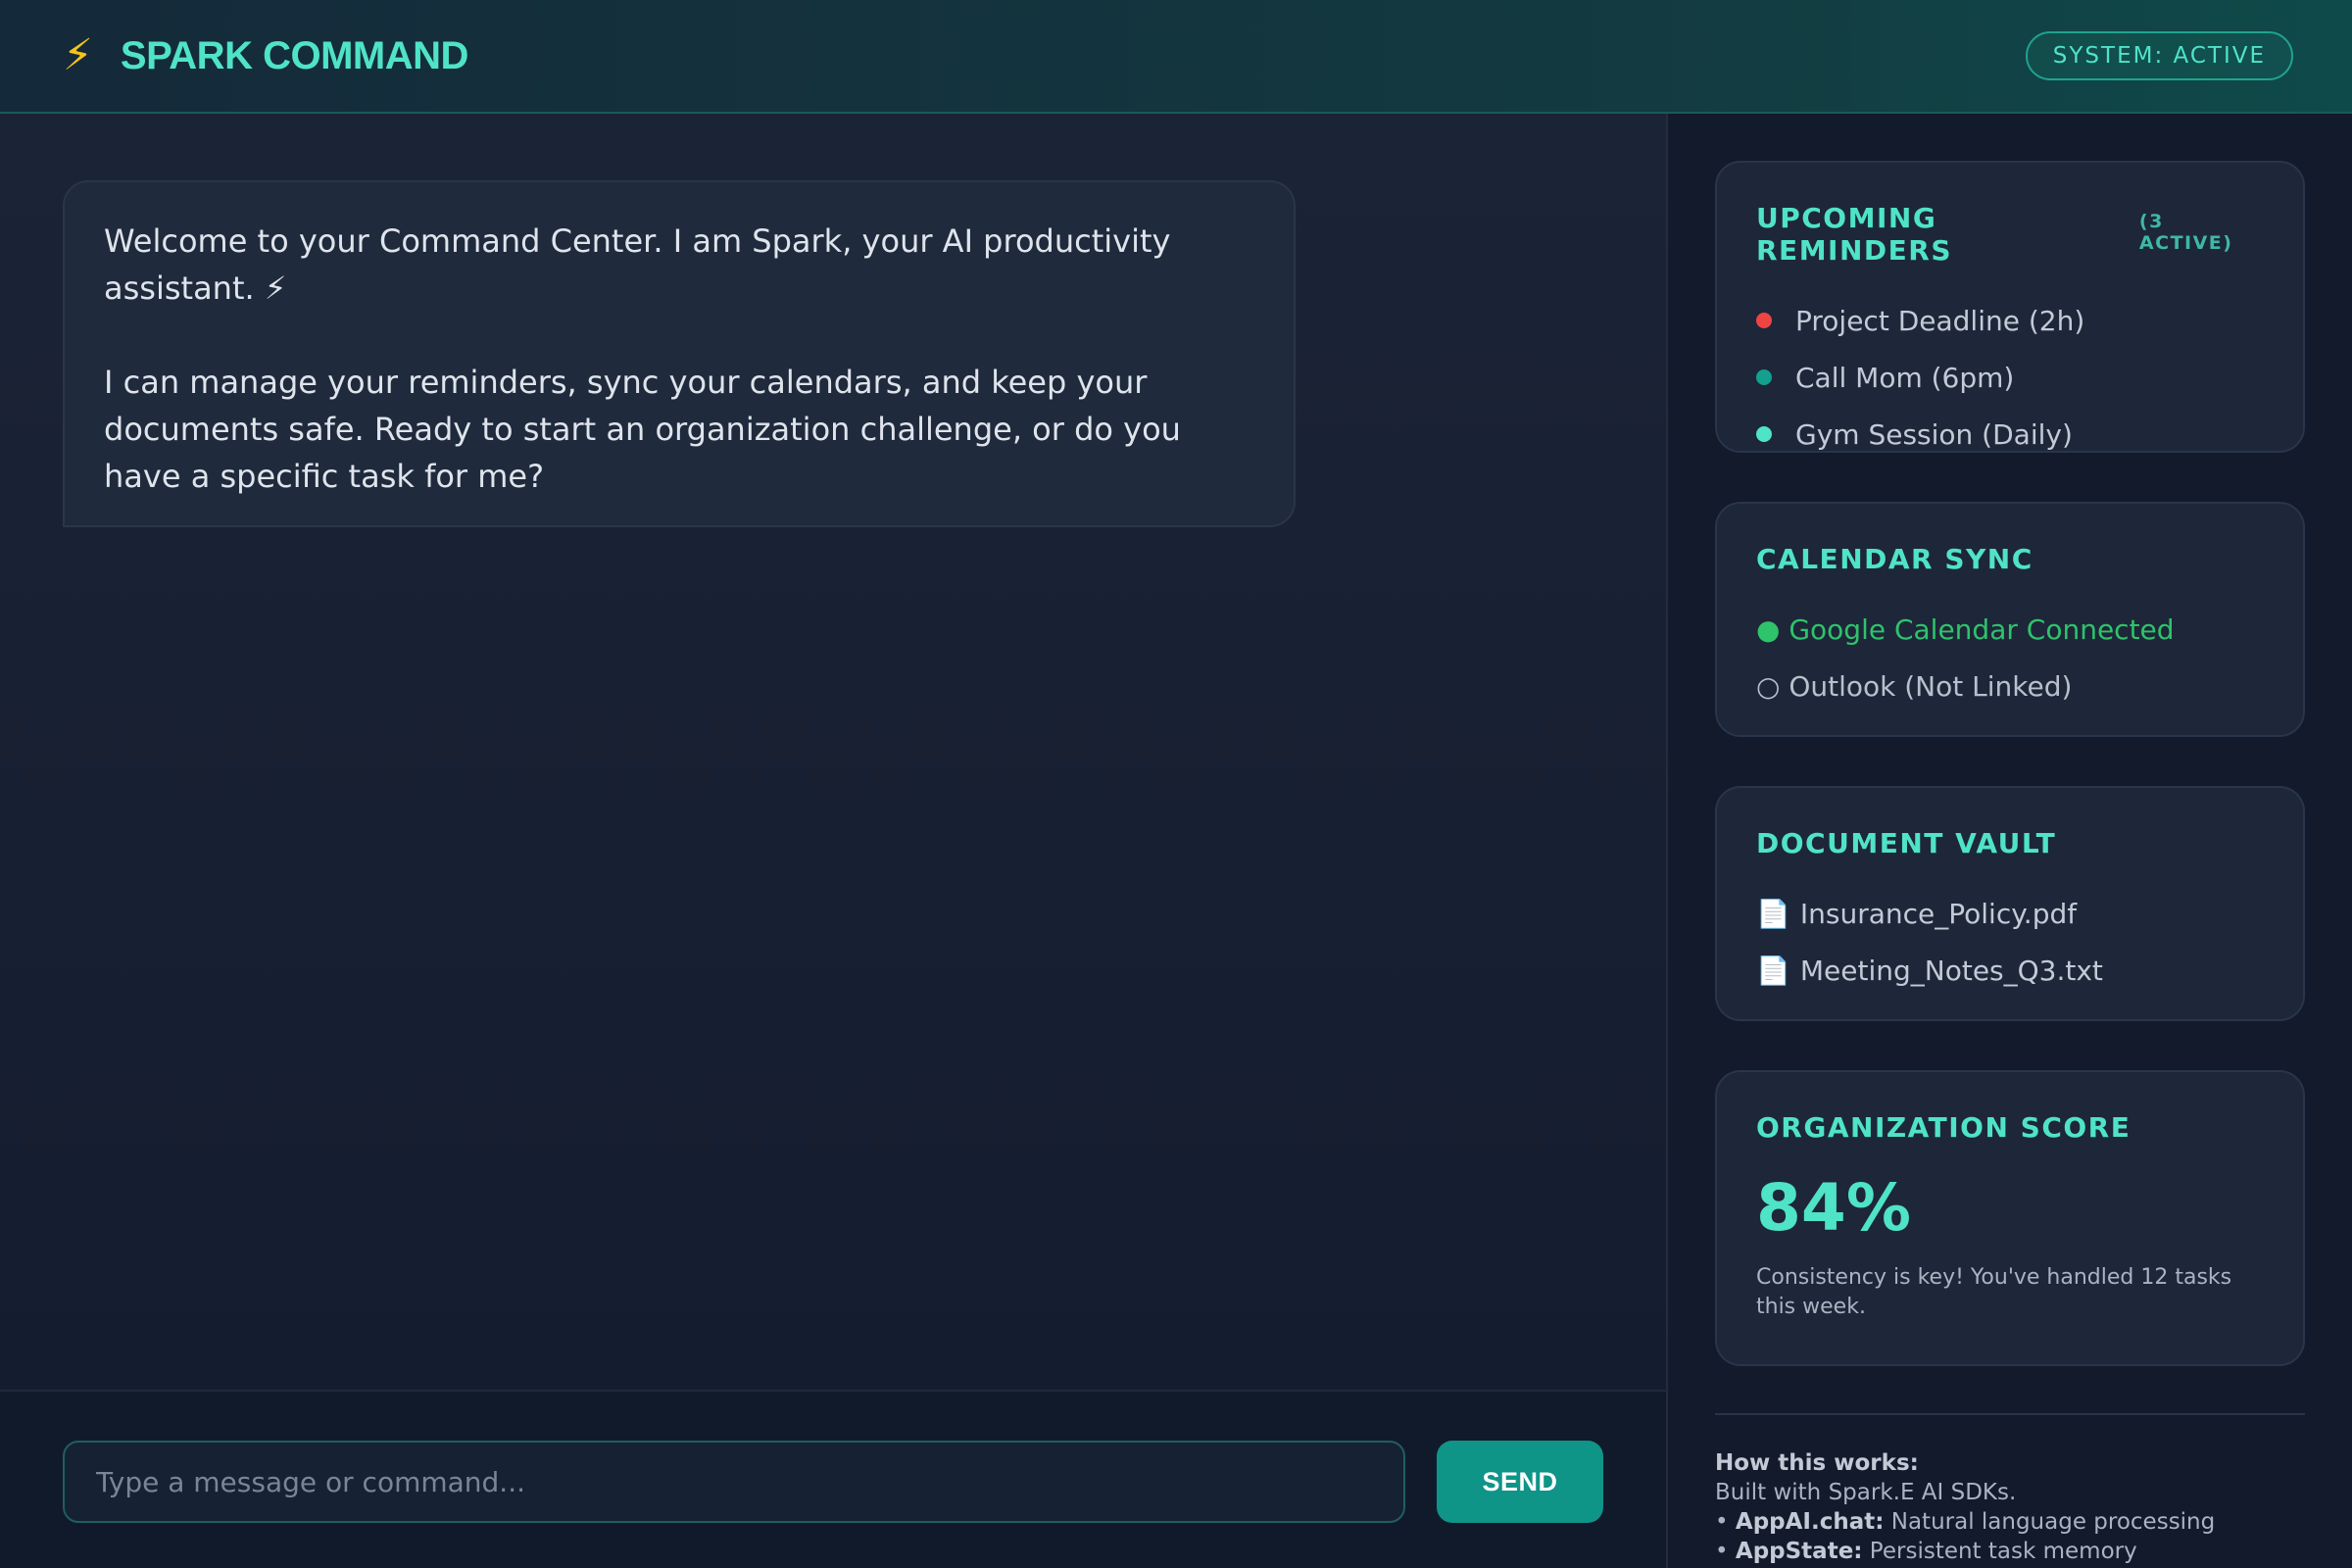 This screenshot has height=1568, width=2352. I want to click on system-status-badge: SYSTEM: ACTIVE, so click(2159, 55).